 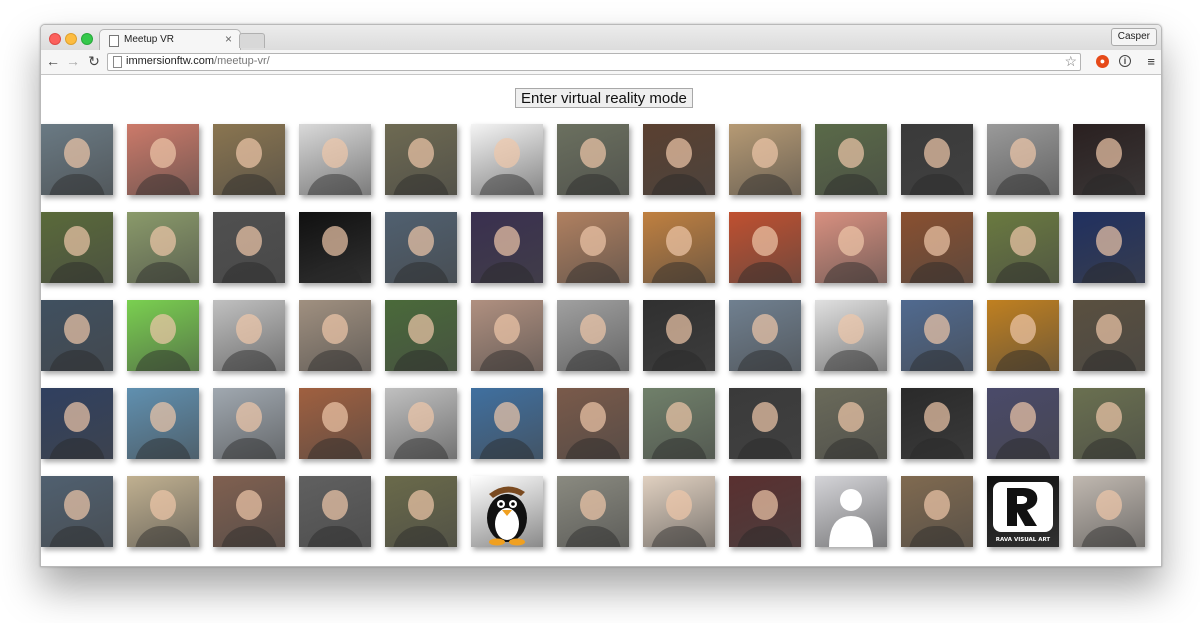 What do you see at coordinates (53, 61) in the screenshot?
I see `back-arrow-icon: ←` at bounding box center [53, 61].